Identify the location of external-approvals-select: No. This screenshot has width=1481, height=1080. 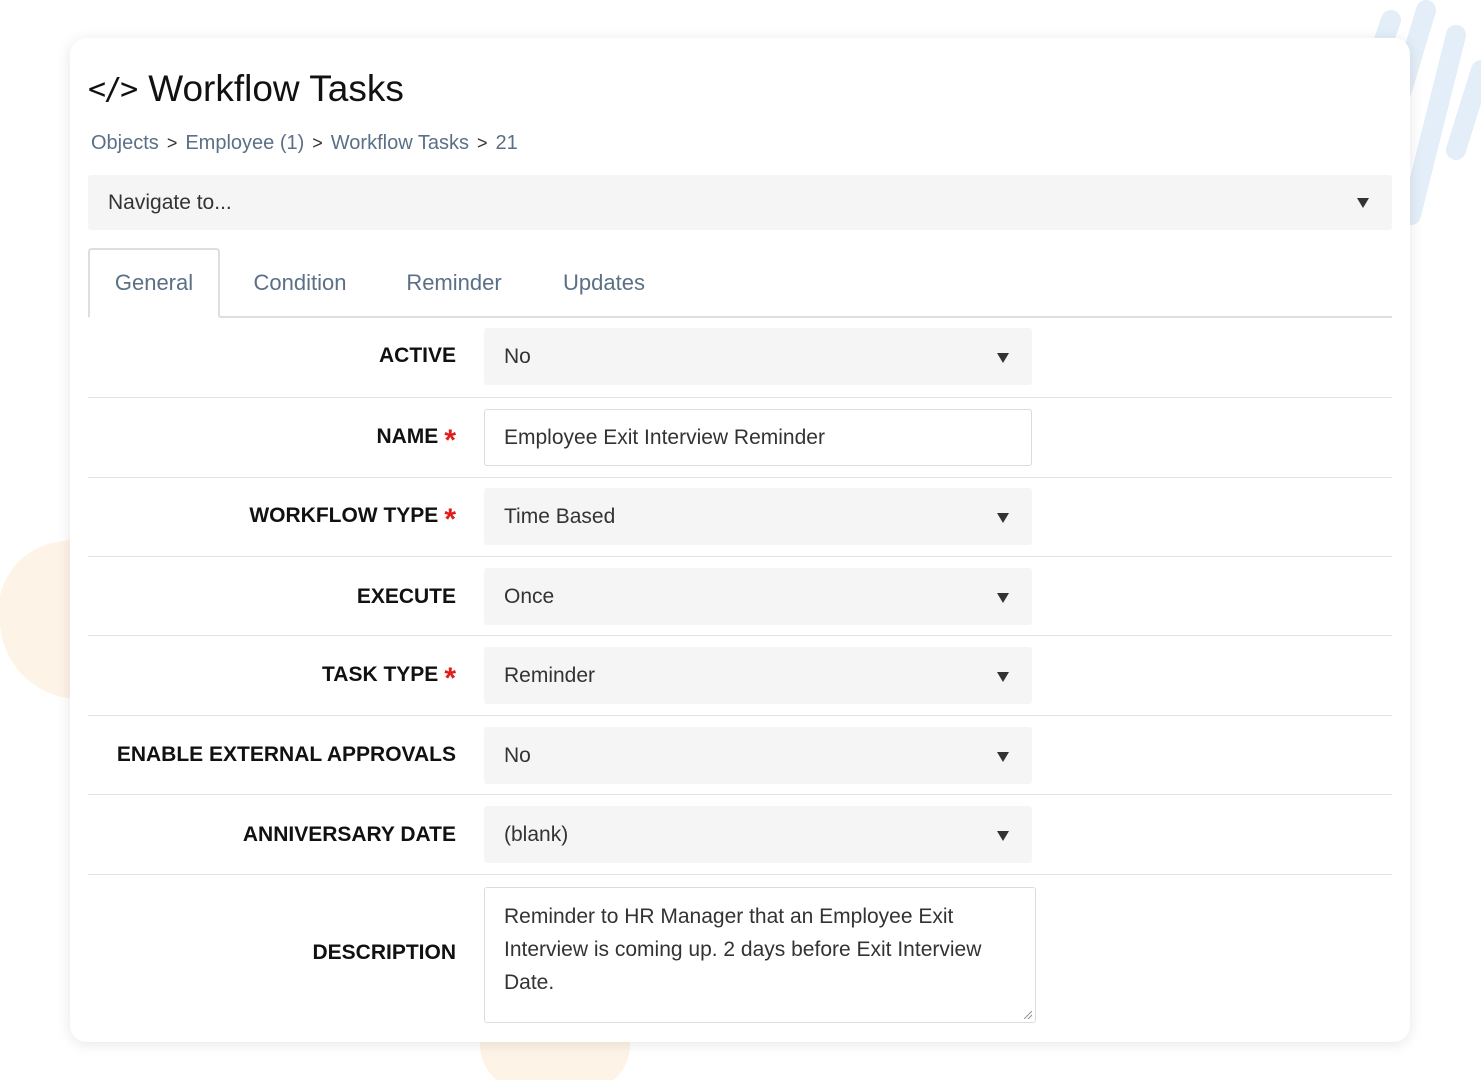
(758, 755).